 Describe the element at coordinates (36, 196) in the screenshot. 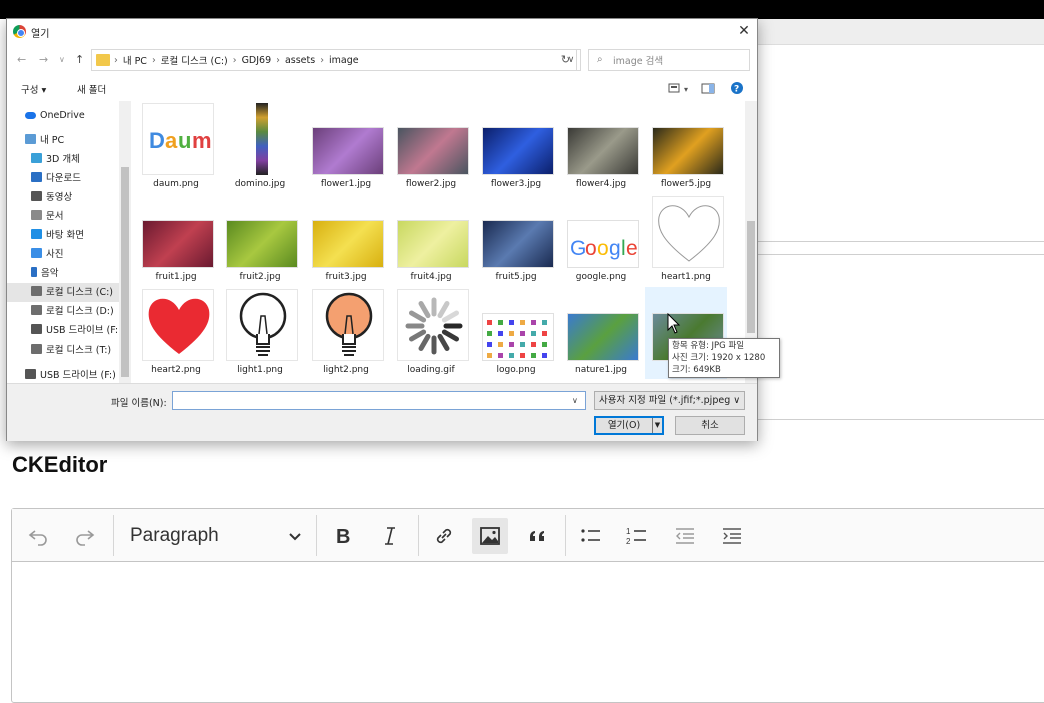

I see `video-icon` at that location.